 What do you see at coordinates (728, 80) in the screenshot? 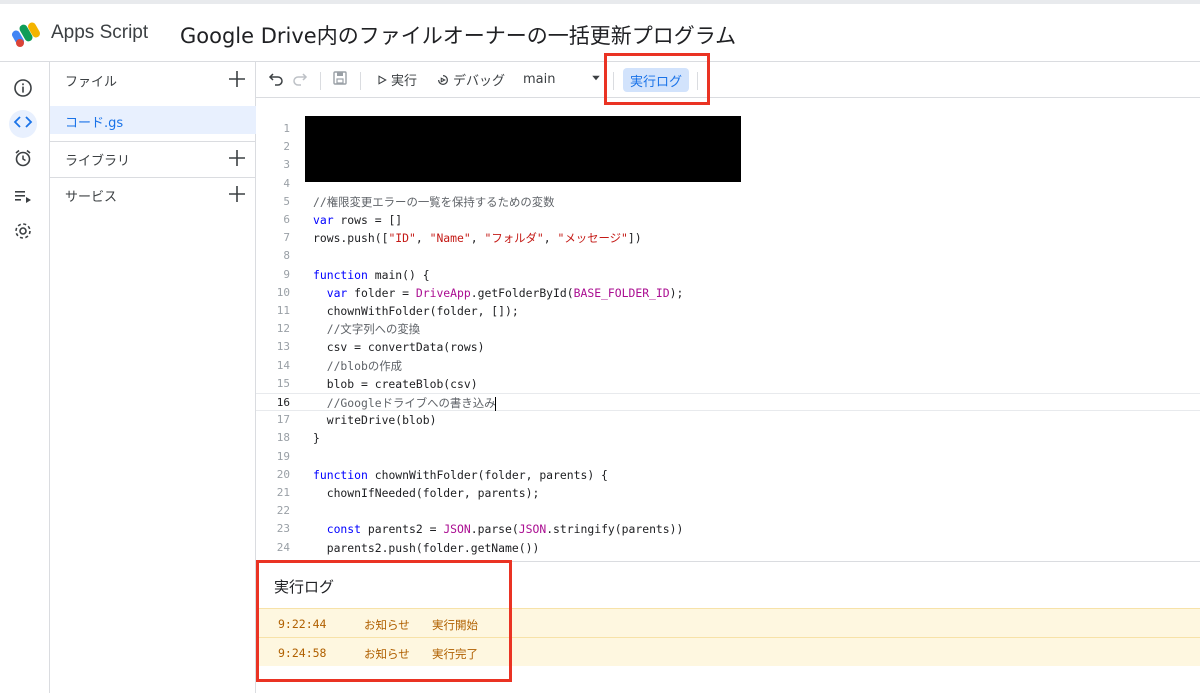
I see `editor-toolbar: 実行 デバッグ main 実行ログ` at bounding box center [728, 80].